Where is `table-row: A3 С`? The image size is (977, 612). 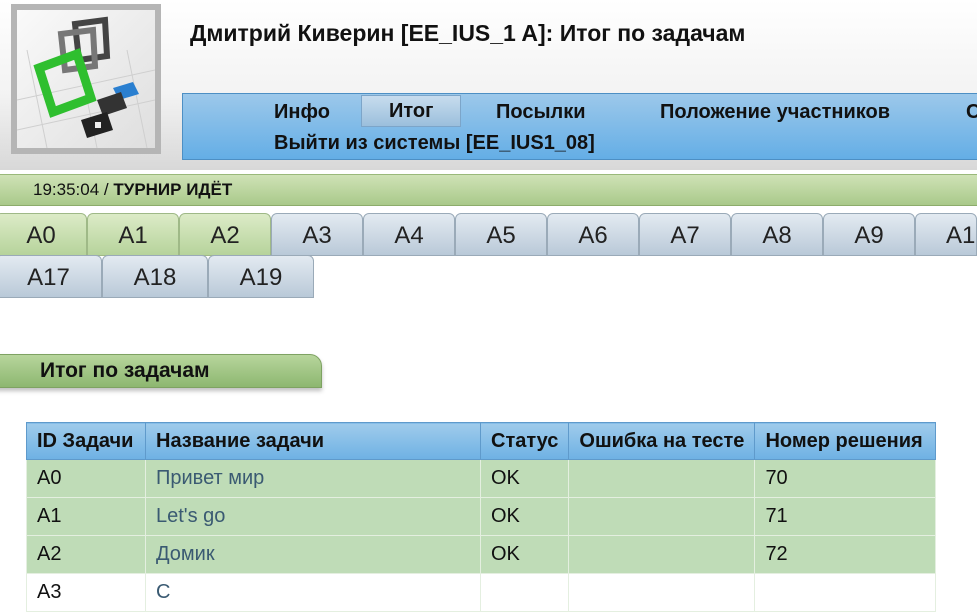
table-row: A3 С is located at coordinates (481, 592).